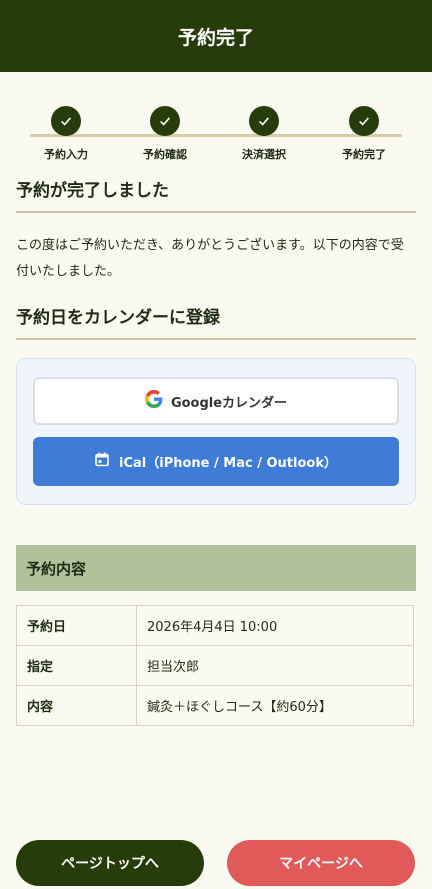 This screenshot has height=889, width=432. What do you see at coordinates (321, 863) in the screenshot?
I see `mypage-button: マイページへ` at bounding box center [321, 863].